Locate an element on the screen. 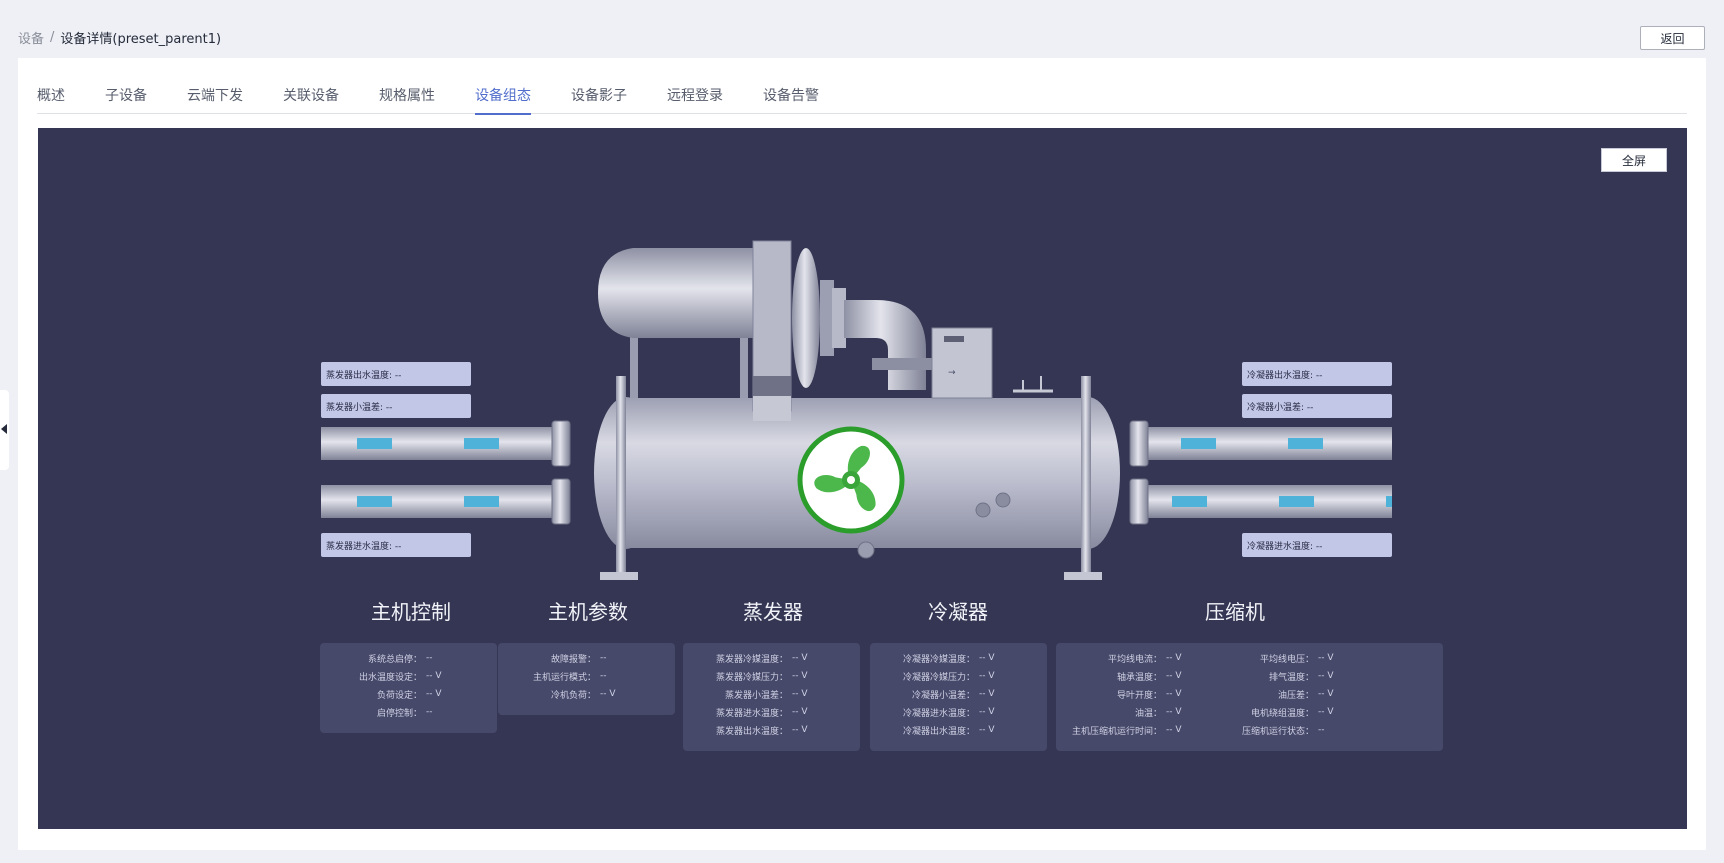 The width and height of the screenshot is (1724, 863). tab-sub-devices: 子设备 is located at coordinates (126, 86).